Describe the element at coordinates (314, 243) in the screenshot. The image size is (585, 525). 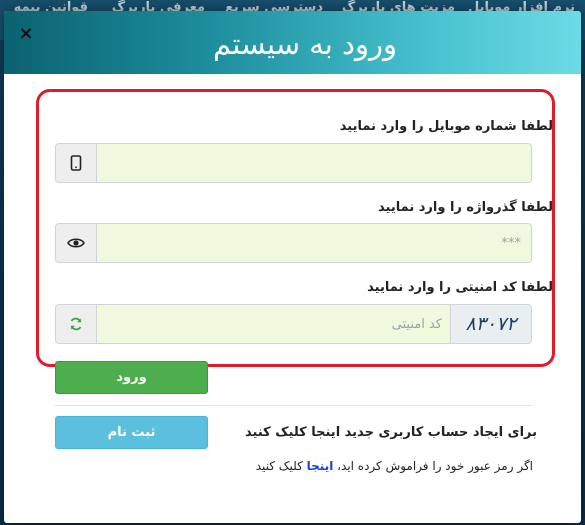
I see `password-input` at that location.